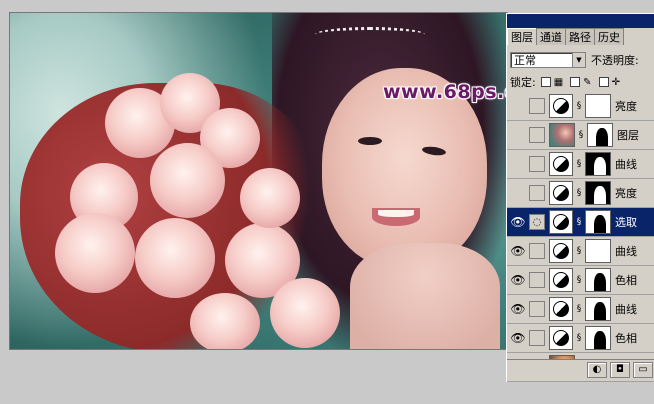 This screenshot has width=654, height=404. What do you see at coordinates (626, 222) in the screenshot?
I see `layer-name: 选取` at bounding box center [626, 222].